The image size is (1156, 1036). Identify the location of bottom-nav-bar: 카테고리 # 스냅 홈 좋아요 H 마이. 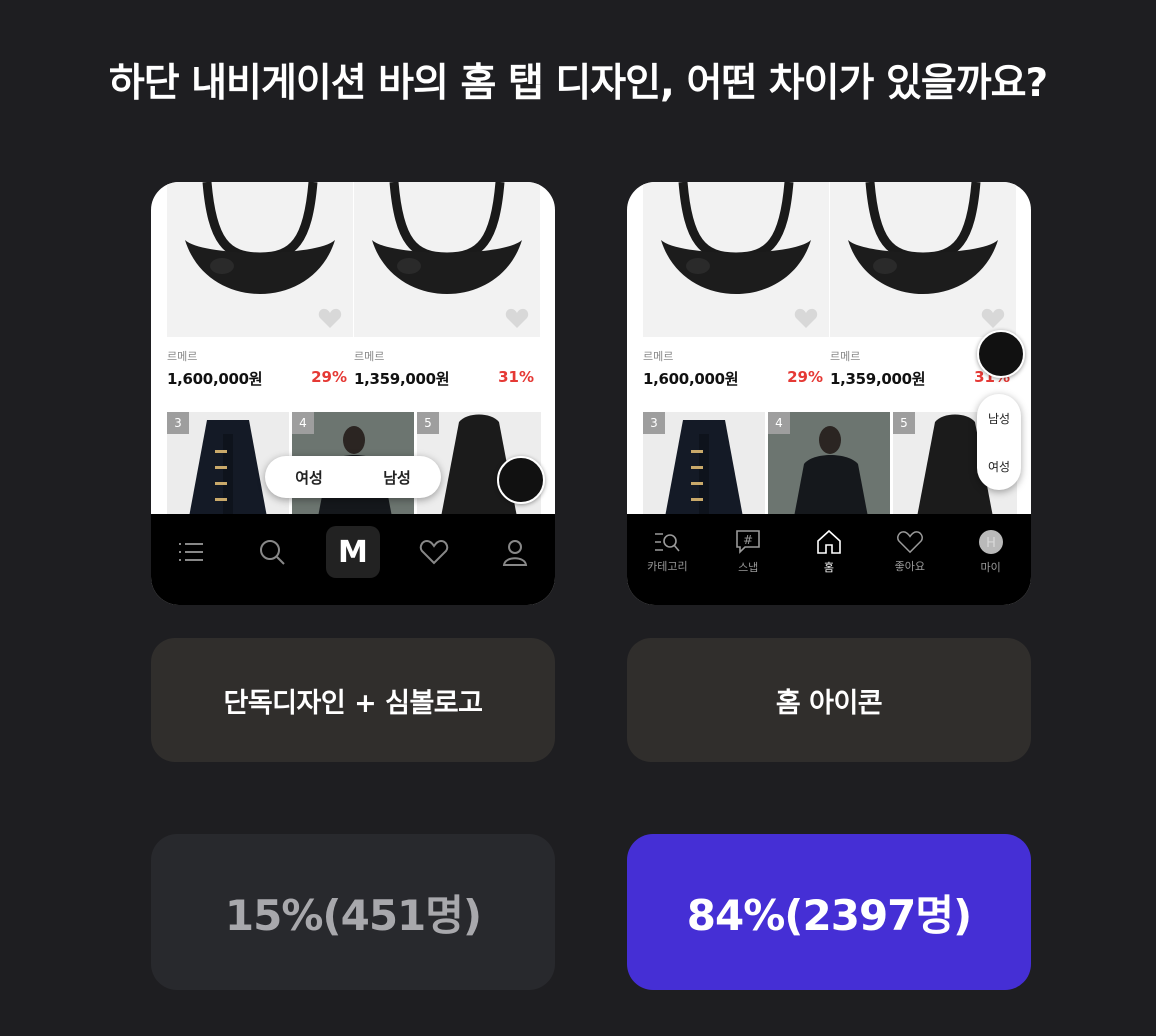
(829, 559).